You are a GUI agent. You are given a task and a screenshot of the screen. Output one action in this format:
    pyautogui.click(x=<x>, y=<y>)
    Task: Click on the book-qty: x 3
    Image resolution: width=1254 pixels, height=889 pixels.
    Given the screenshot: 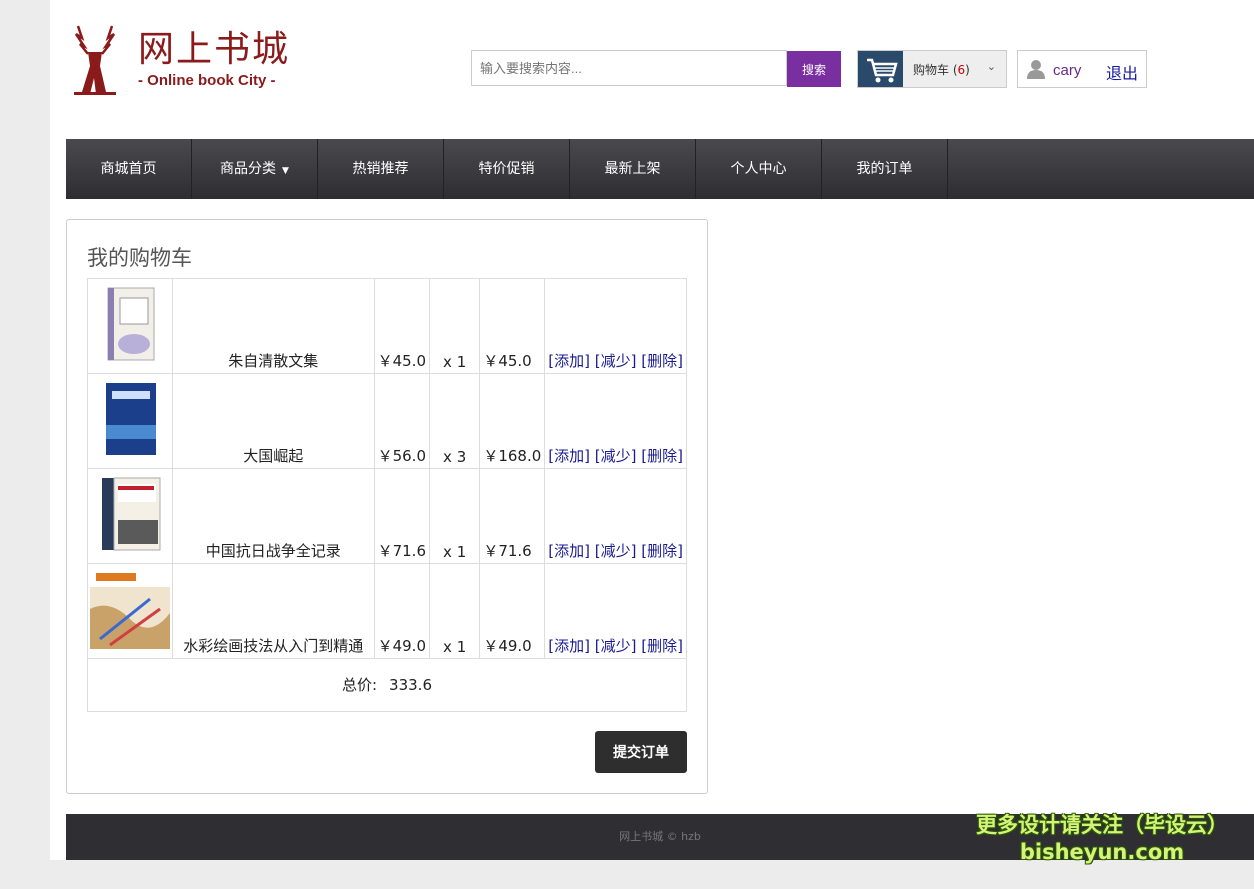 What is the action you would take?
    pyautogui.click(x=454, y=421)
    